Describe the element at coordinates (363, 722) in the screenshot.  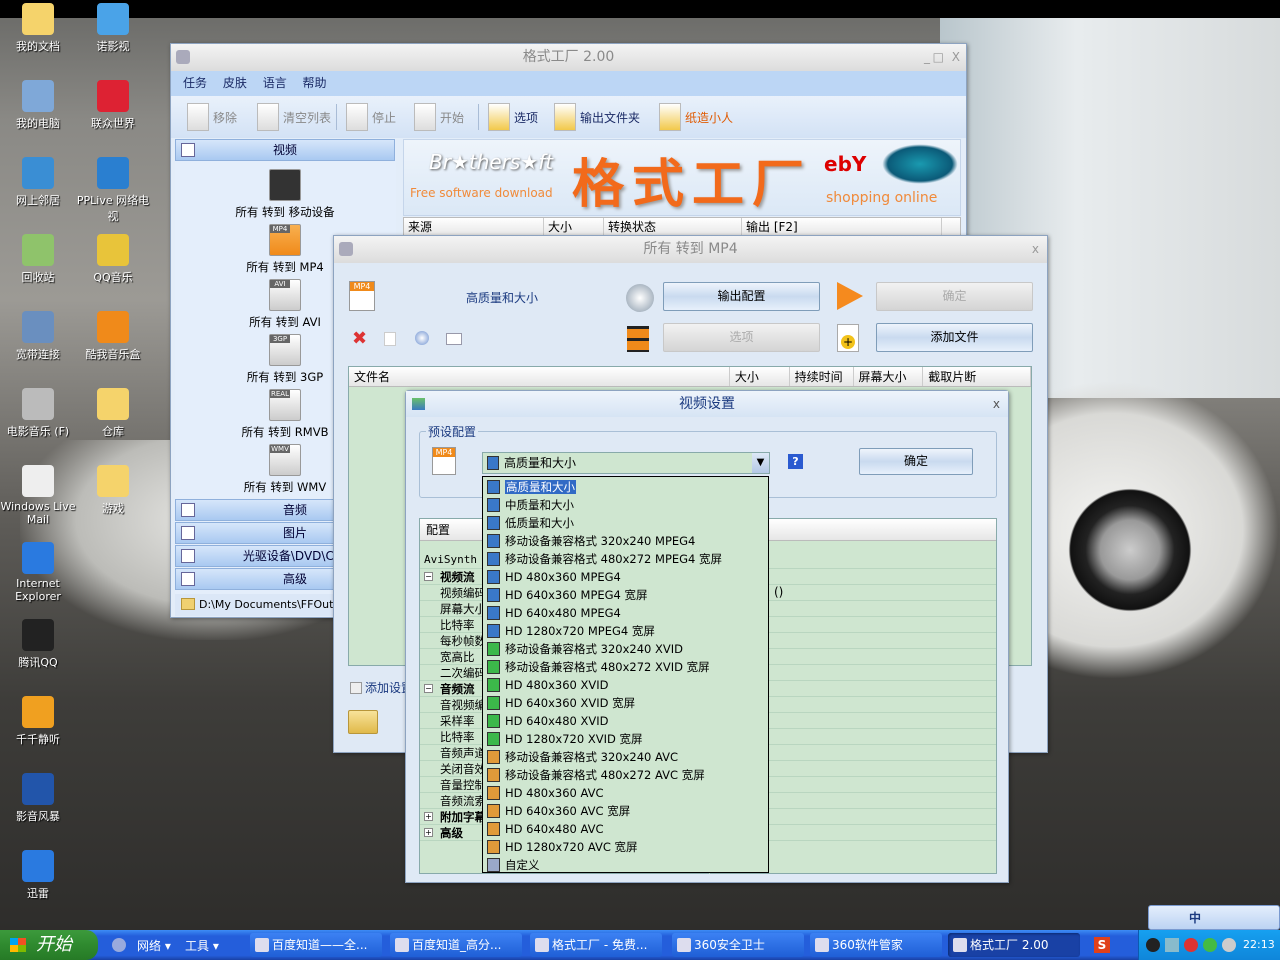
I see `output-folder-button` at that location.